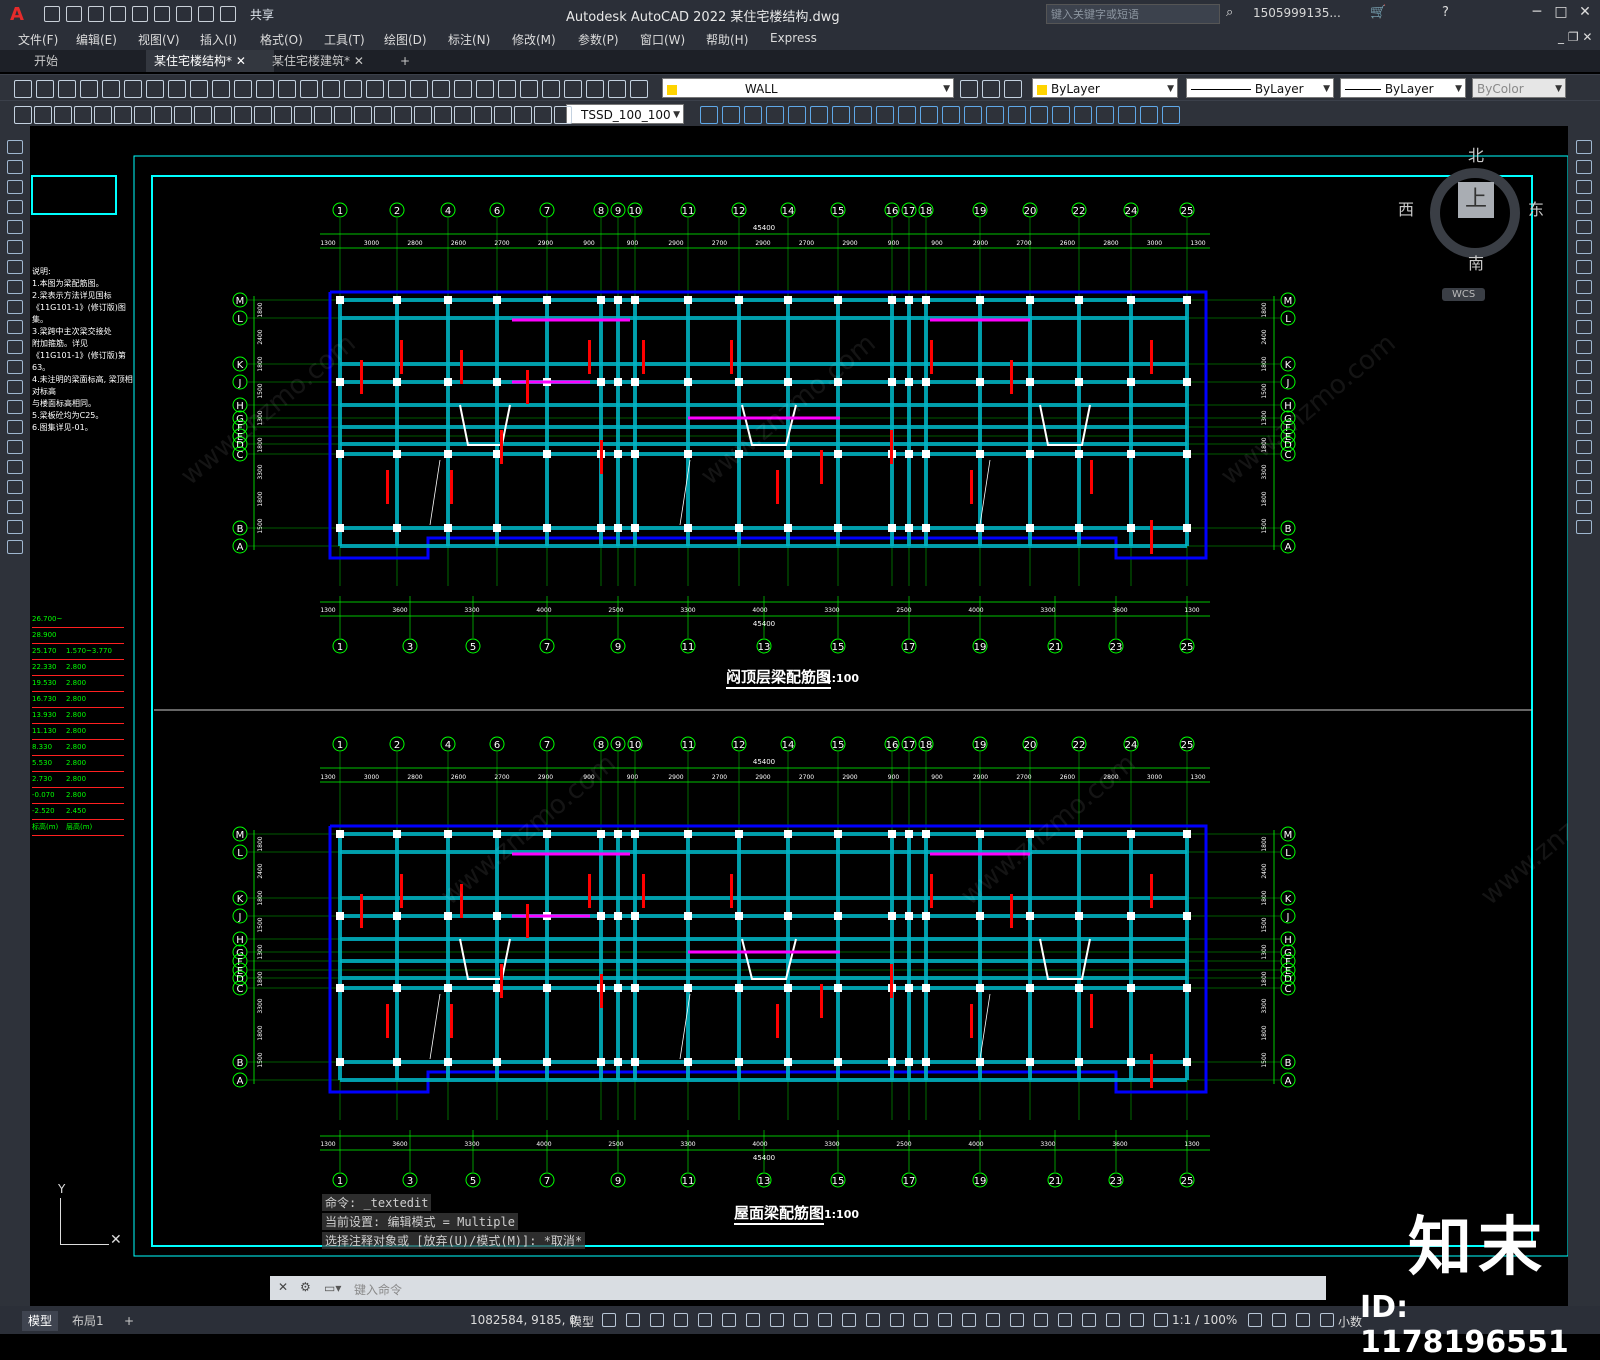  Describe the element at coordinates (162, 14) in the screenshot. I see `save-to-web-icon` at that location.